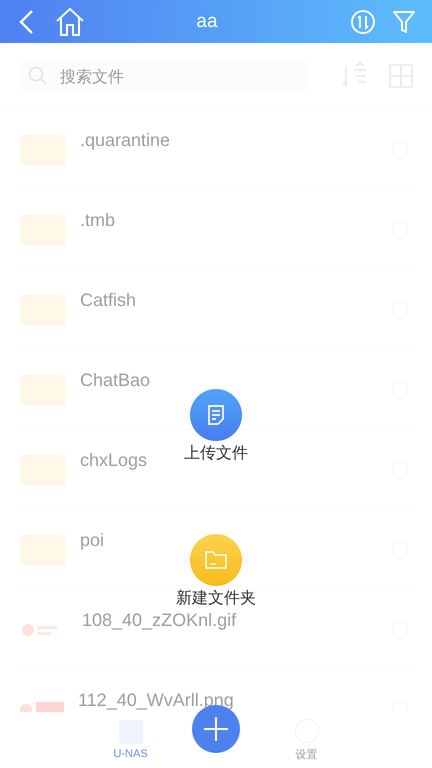 This screenshot has height=768, width=432. I want to click on document-icon, so click(216, 415).